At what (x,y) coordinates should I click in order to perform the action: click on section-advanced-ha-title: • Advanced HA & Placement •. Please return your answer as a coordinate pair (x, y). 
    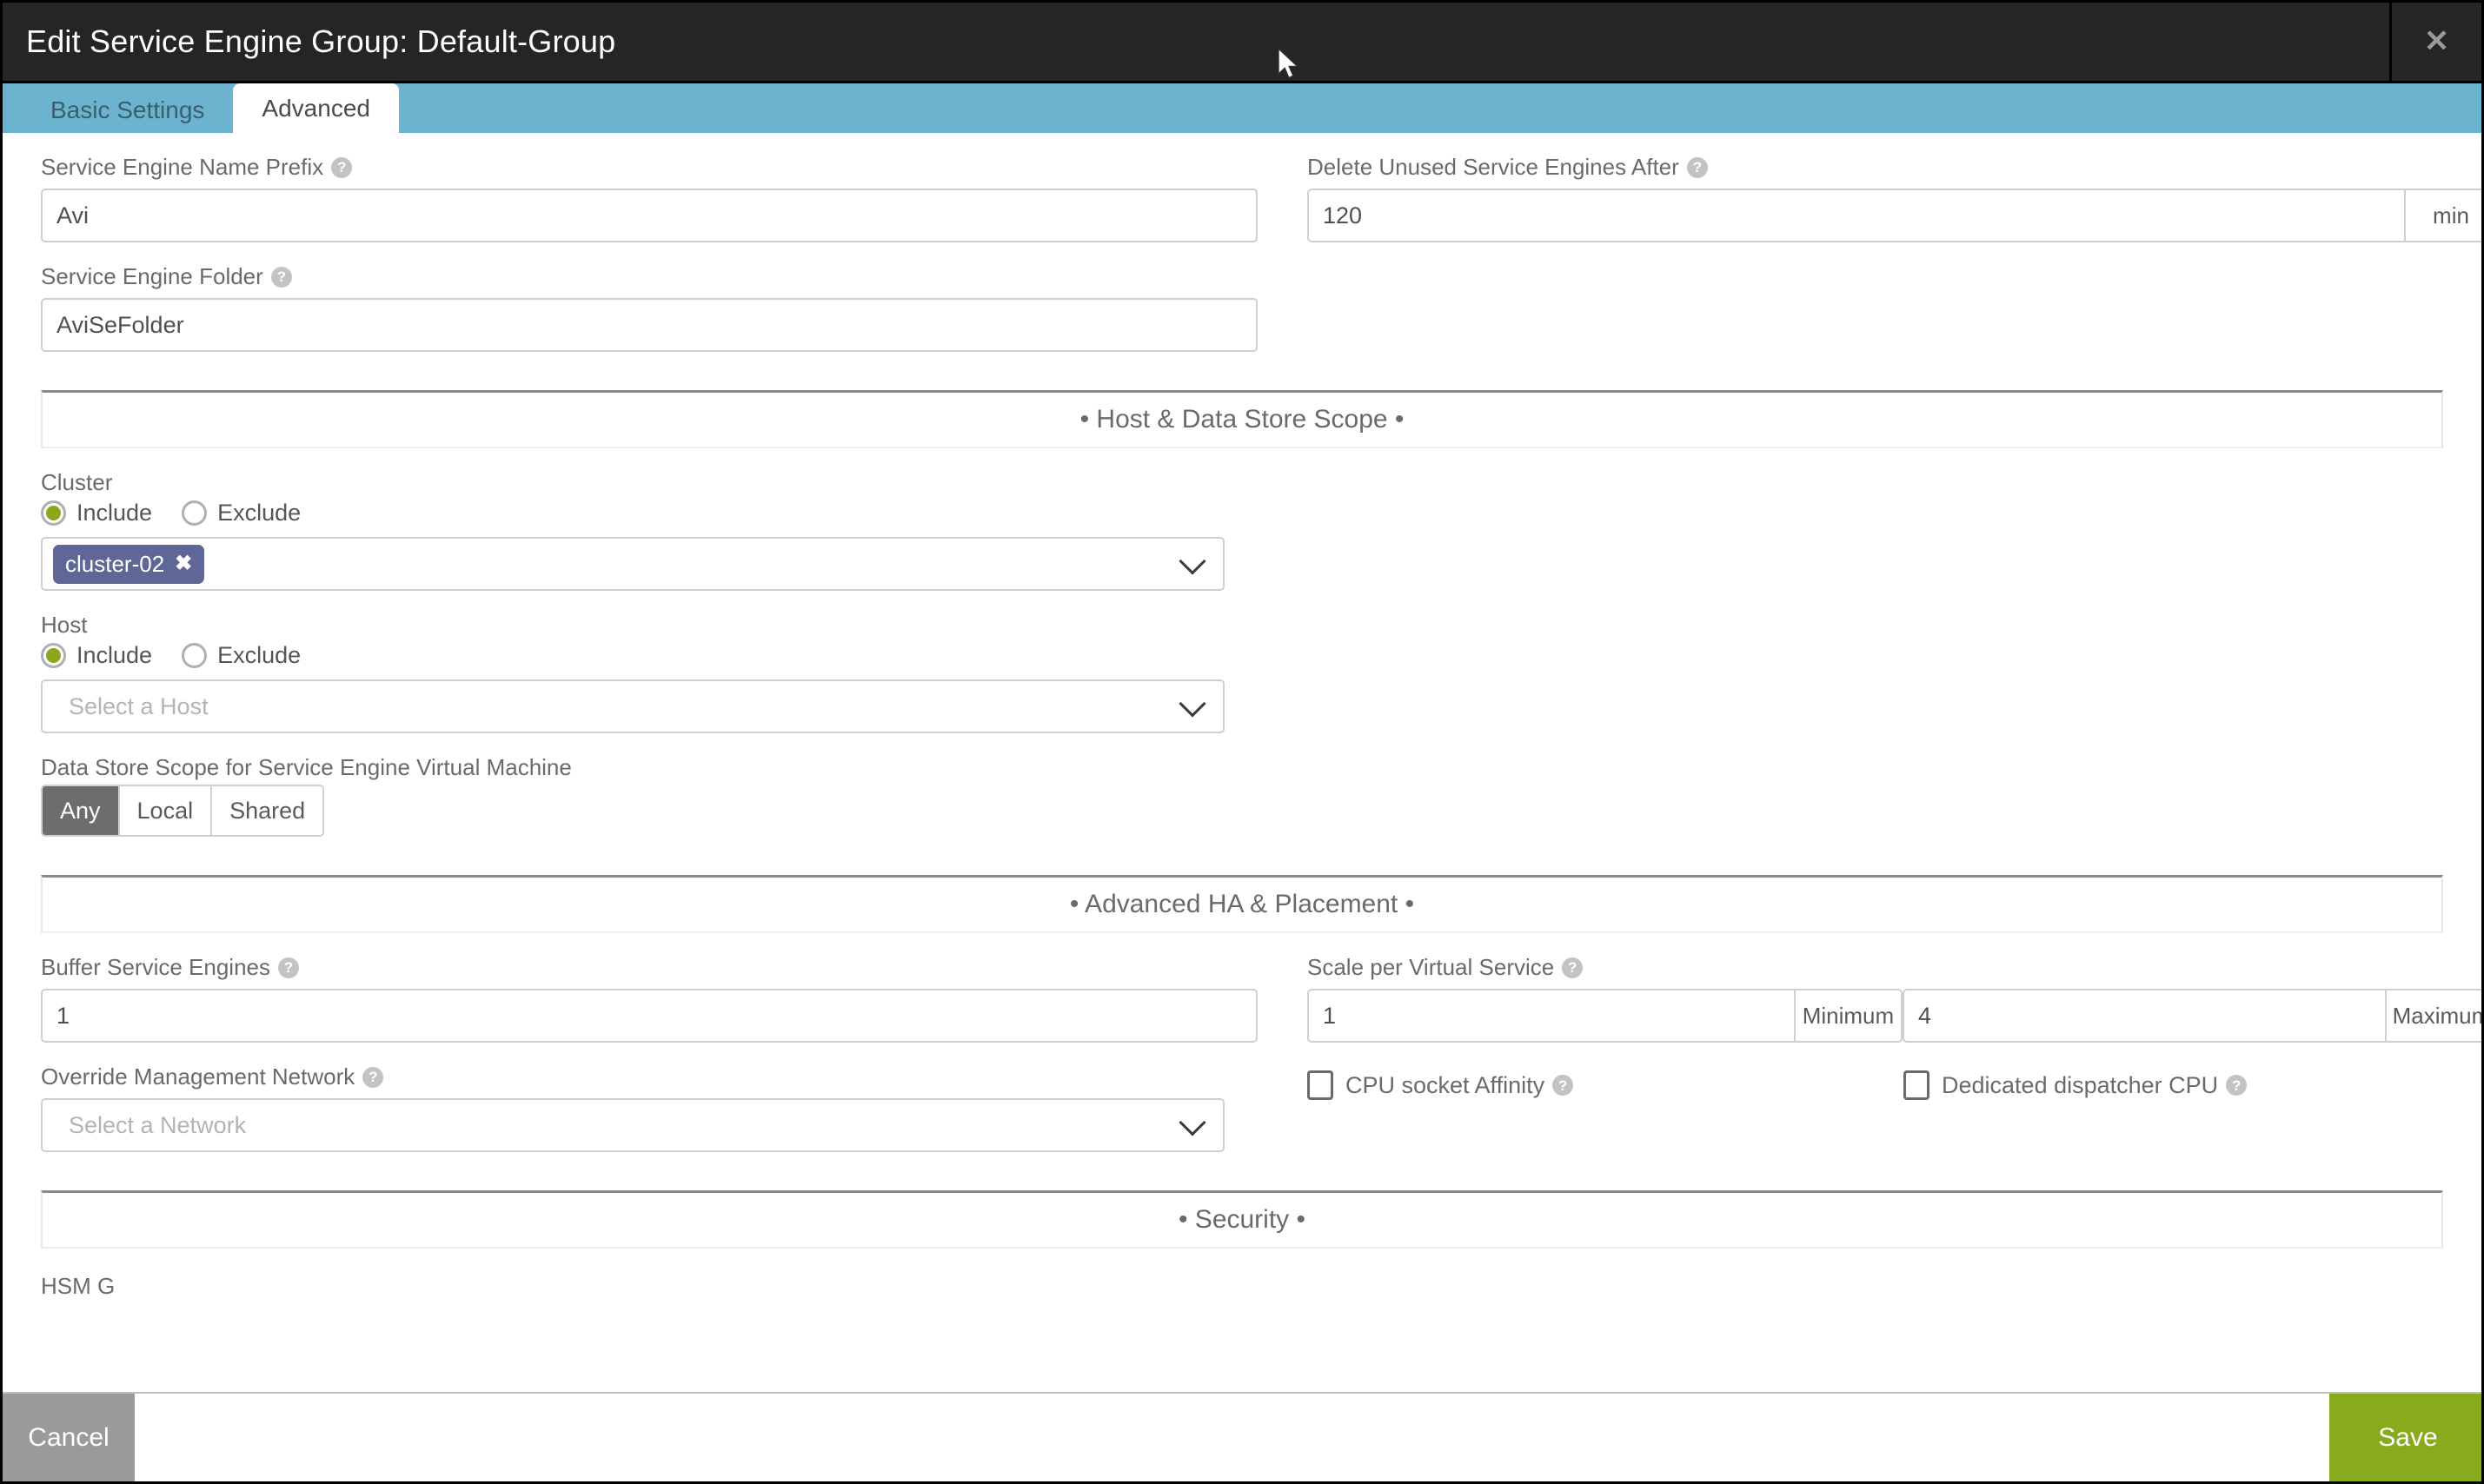
    Looking at the image, I should click on (1242, 904).